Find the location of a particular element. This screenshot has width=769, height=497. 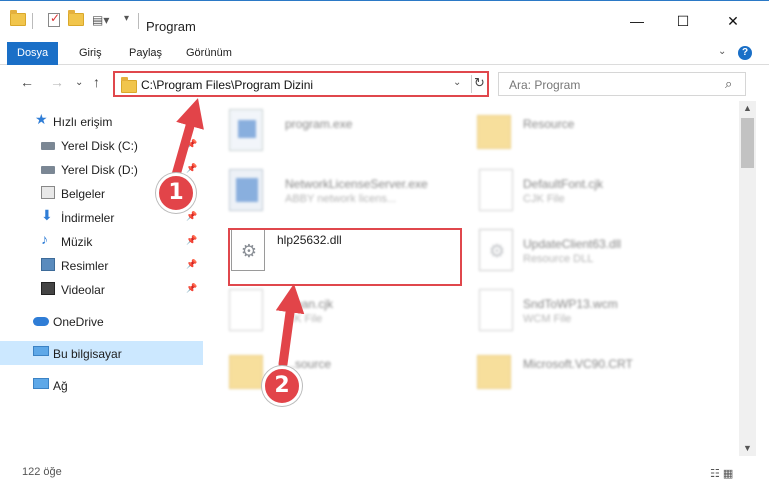

forward-button: → is located at coordinates (57, 82).